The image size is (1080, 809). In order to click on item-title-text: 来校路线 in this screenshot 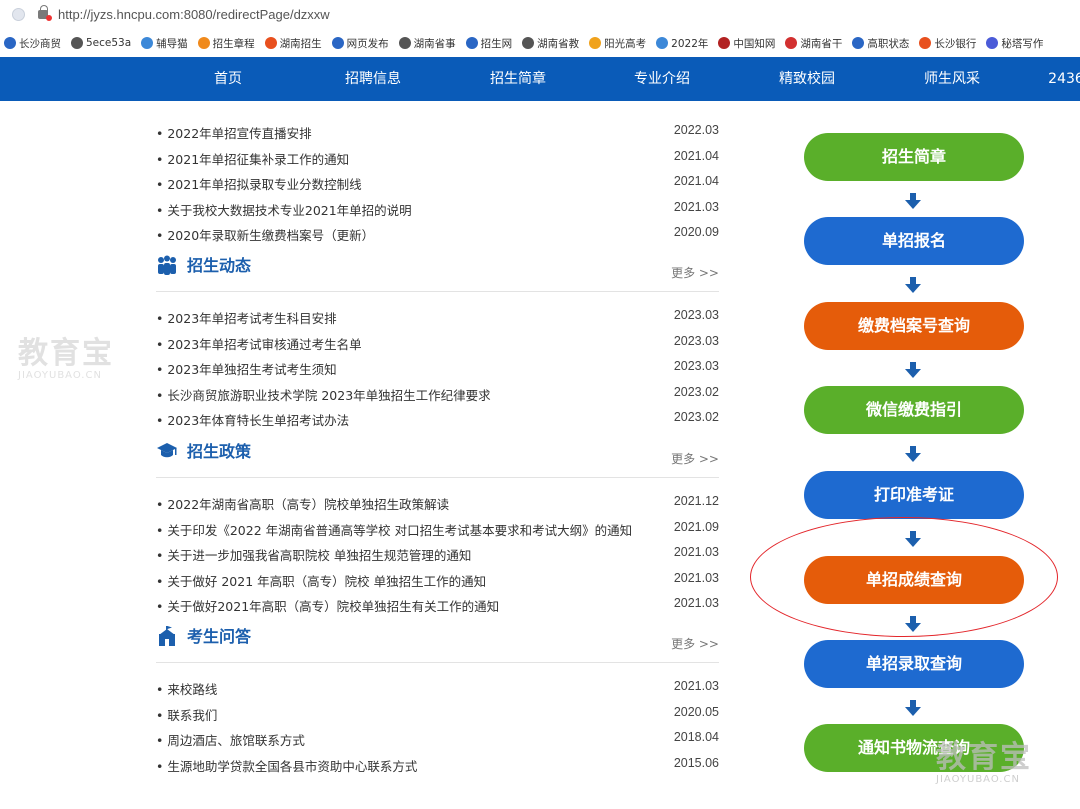, I will do `click(192, 689)`.